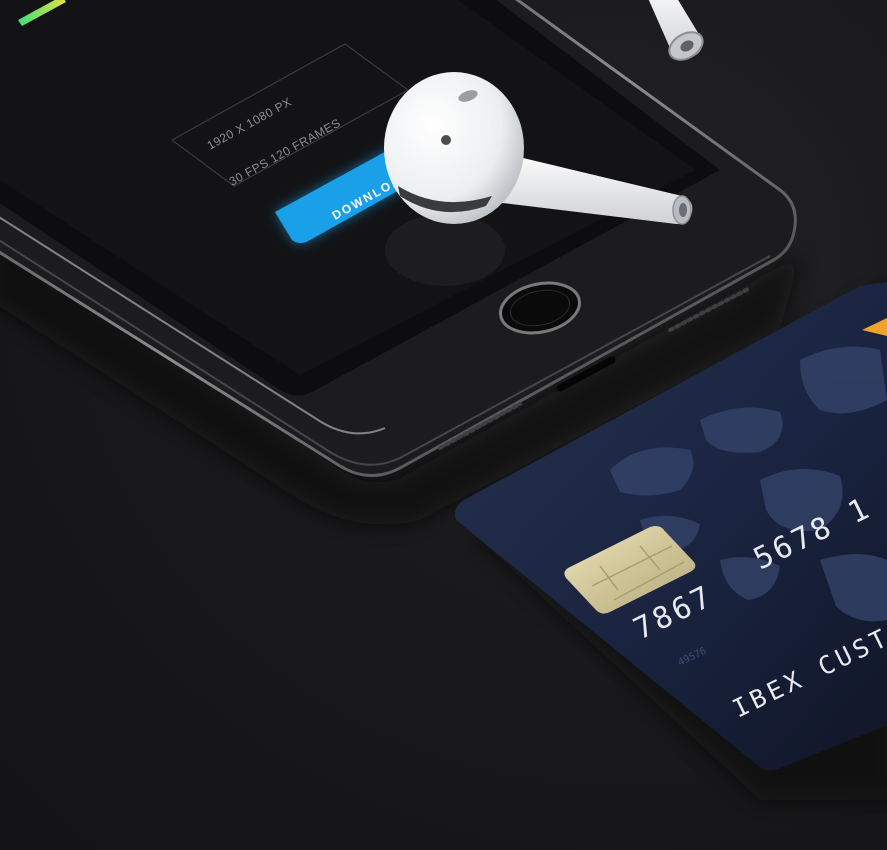 The image size is (887, 850). What do you see at coordinates (454, 148) in the screenshot?
I see `airpod-head` at bounding box center [454, 148].